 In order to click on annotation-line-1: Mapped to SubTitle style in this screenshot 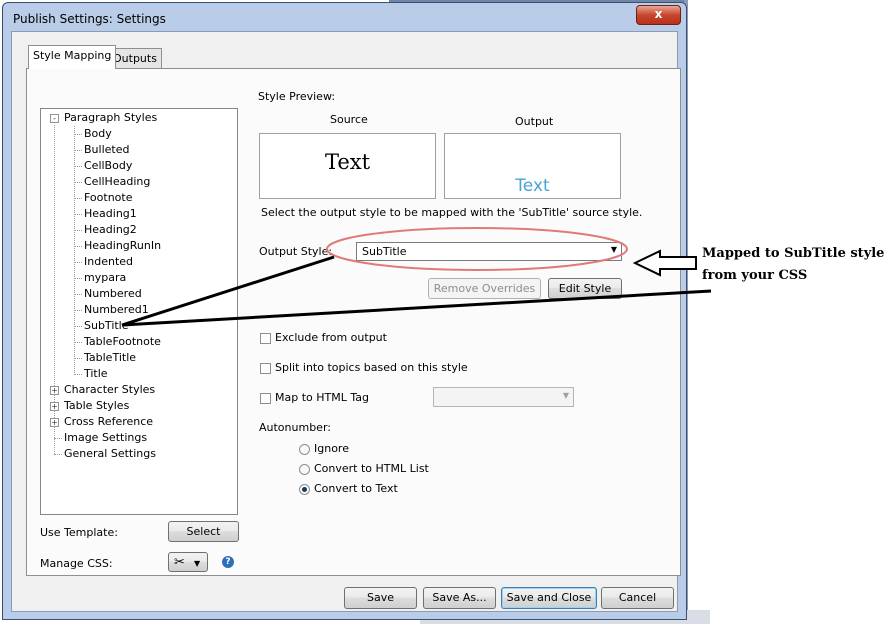, I will do `click(793, 253)`.